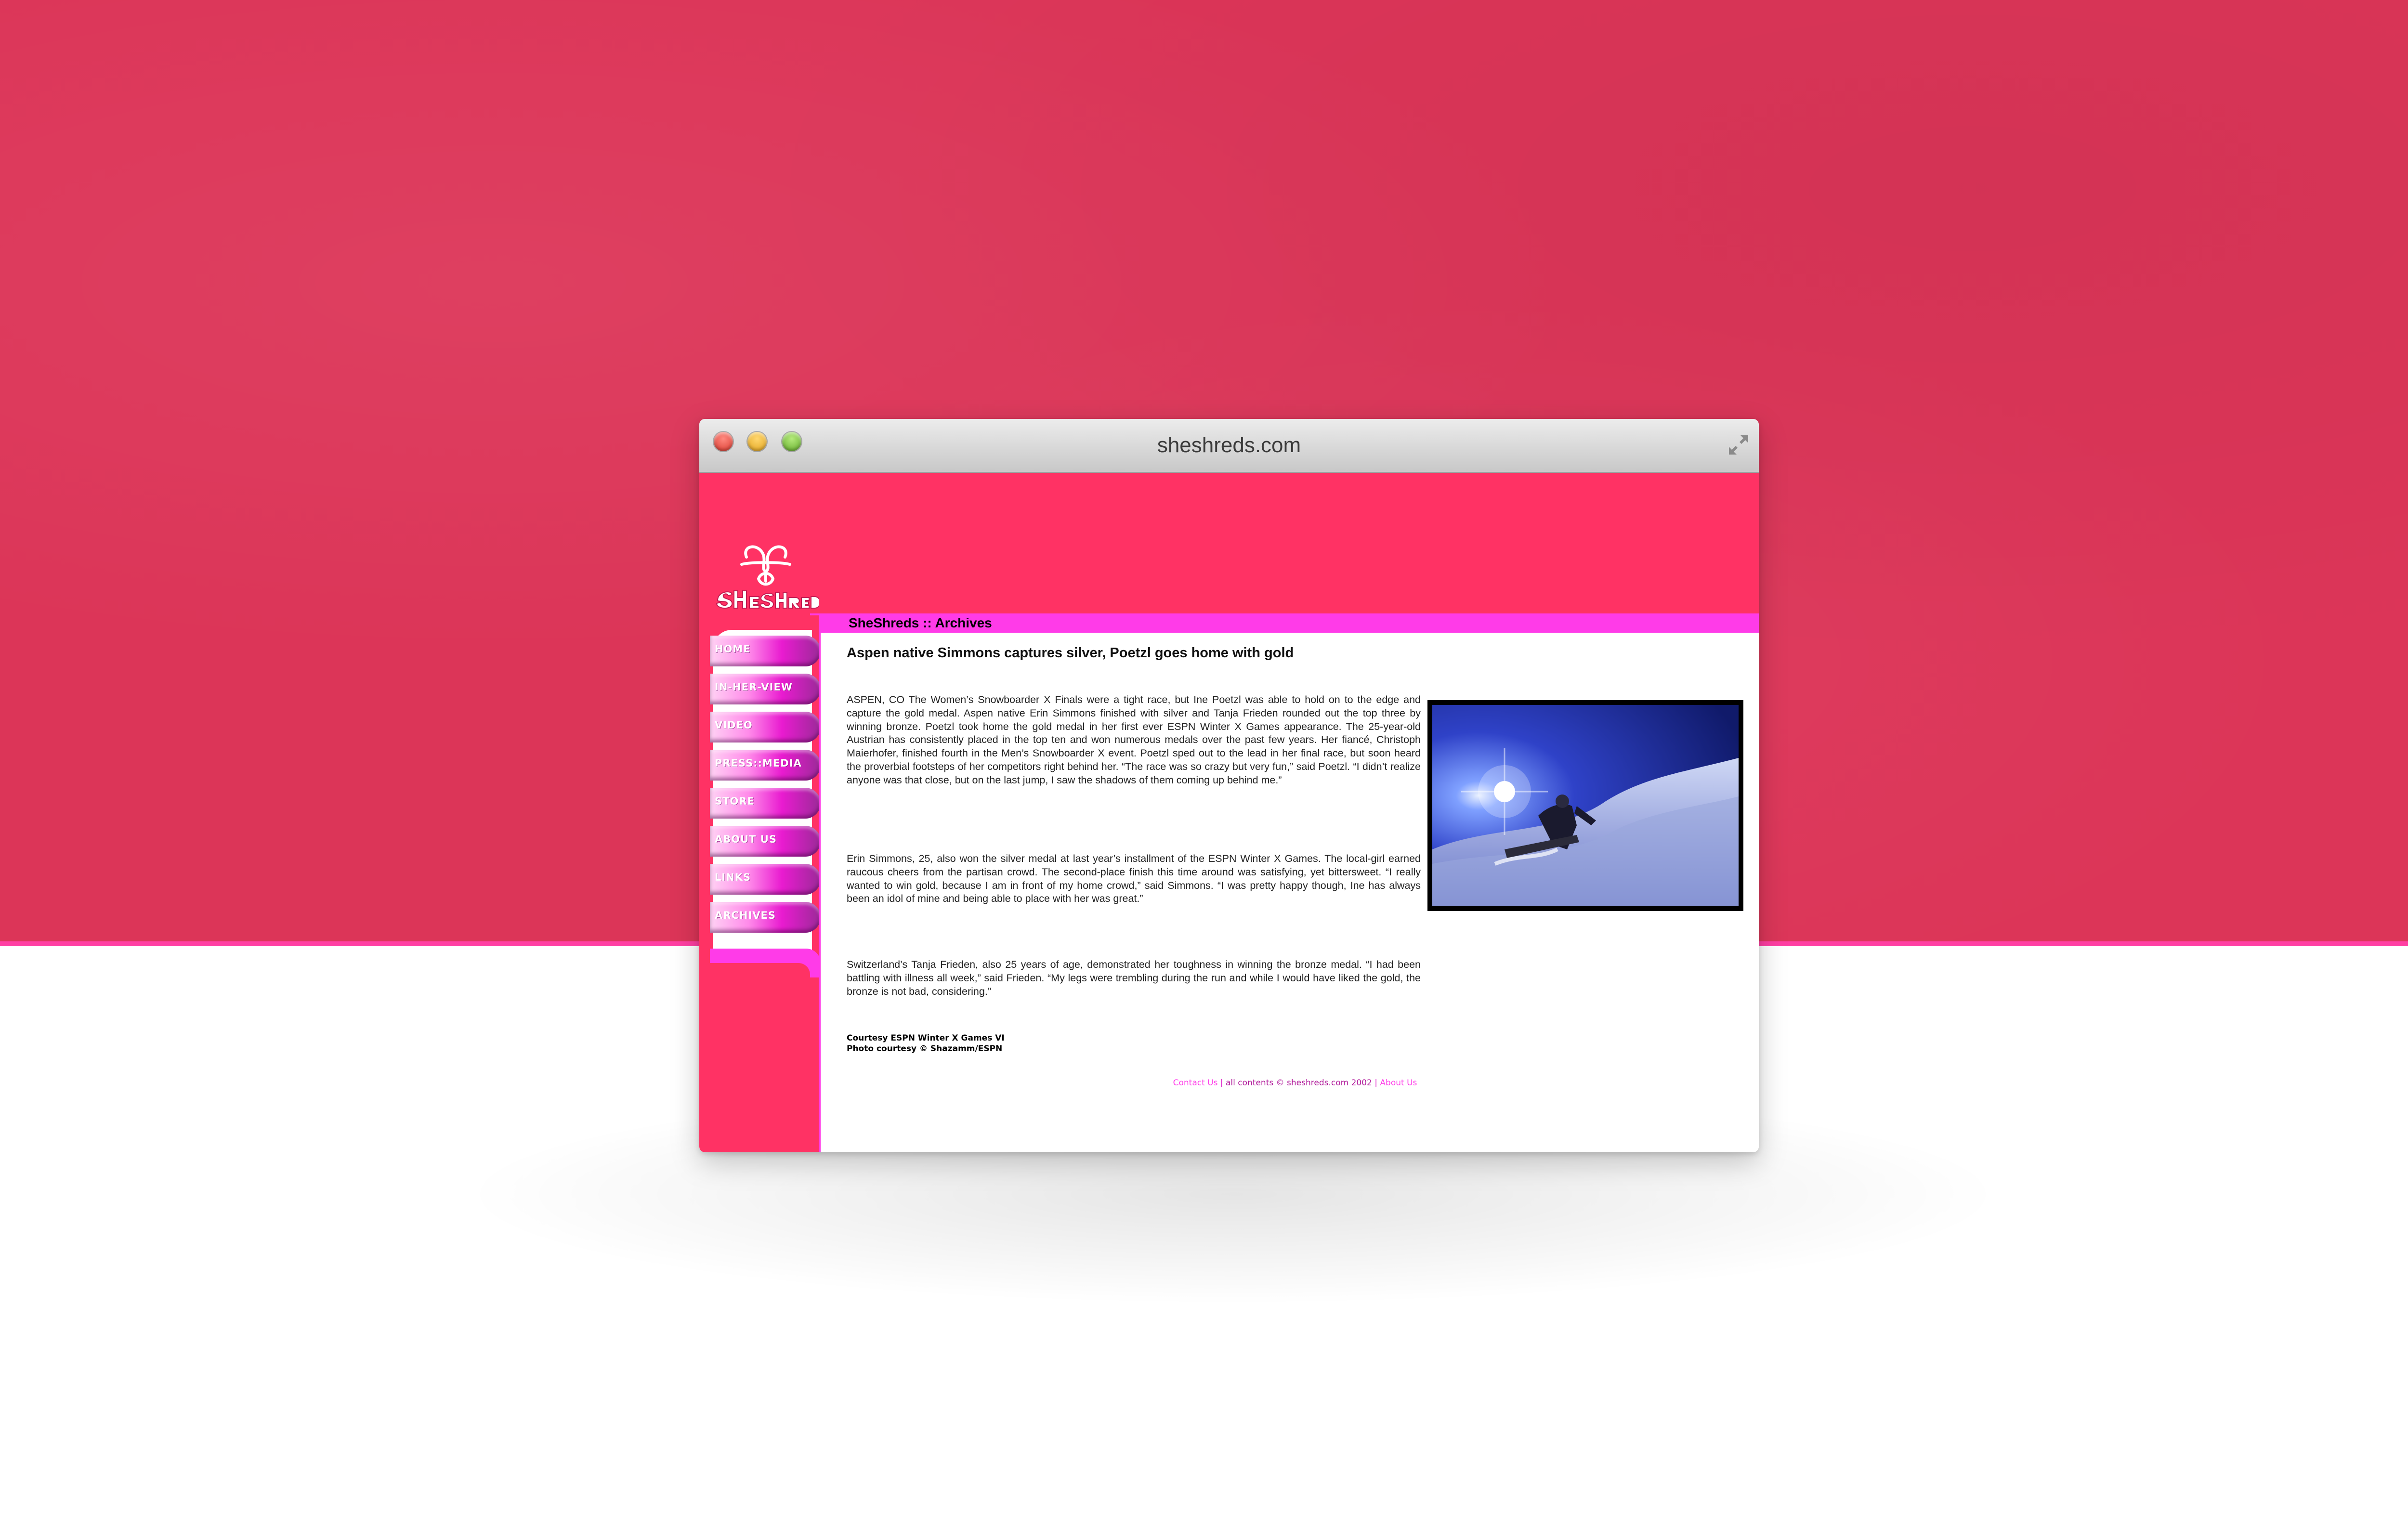 The width and height of the screenshot is (2408, 1524). What do you see at coordinates (1195, 1083) in the screenshot?
I see `contact-us-link: Contact Us` at bounding box center [1195, 1083].